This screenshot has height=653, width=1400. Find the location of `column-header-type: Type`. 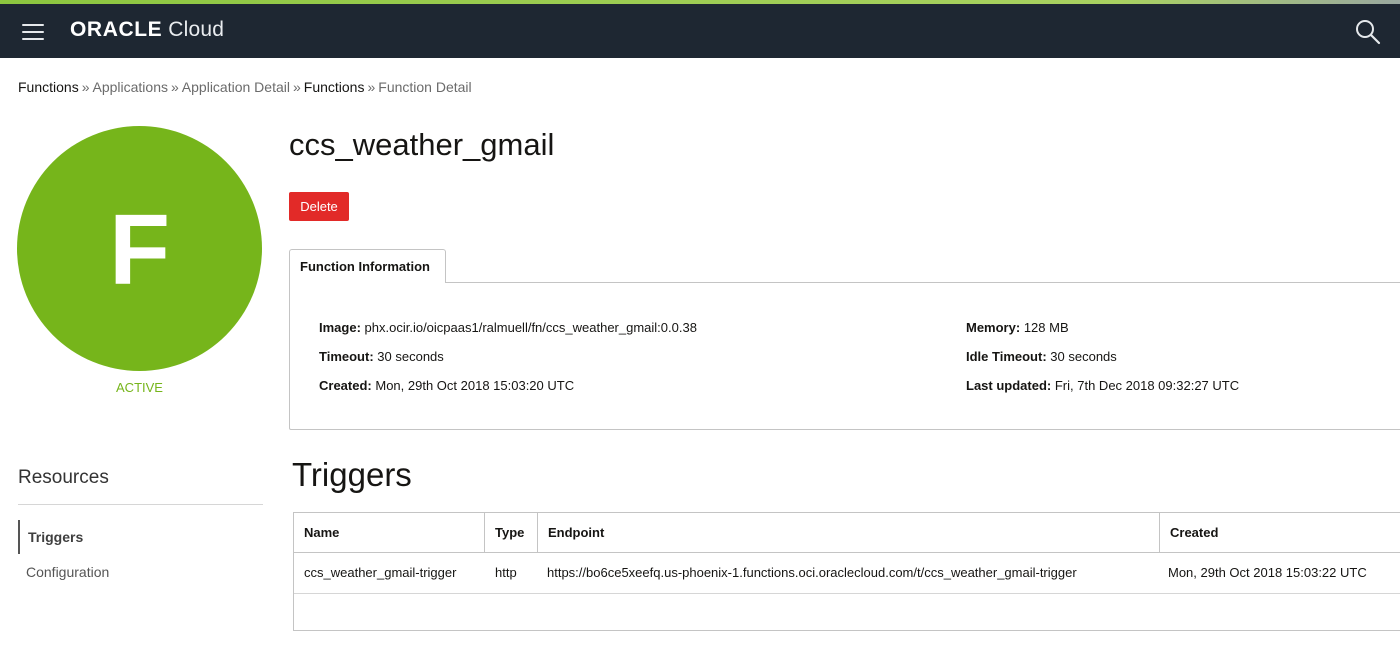

column-header-type: Type is located at coordinates (511, 532).